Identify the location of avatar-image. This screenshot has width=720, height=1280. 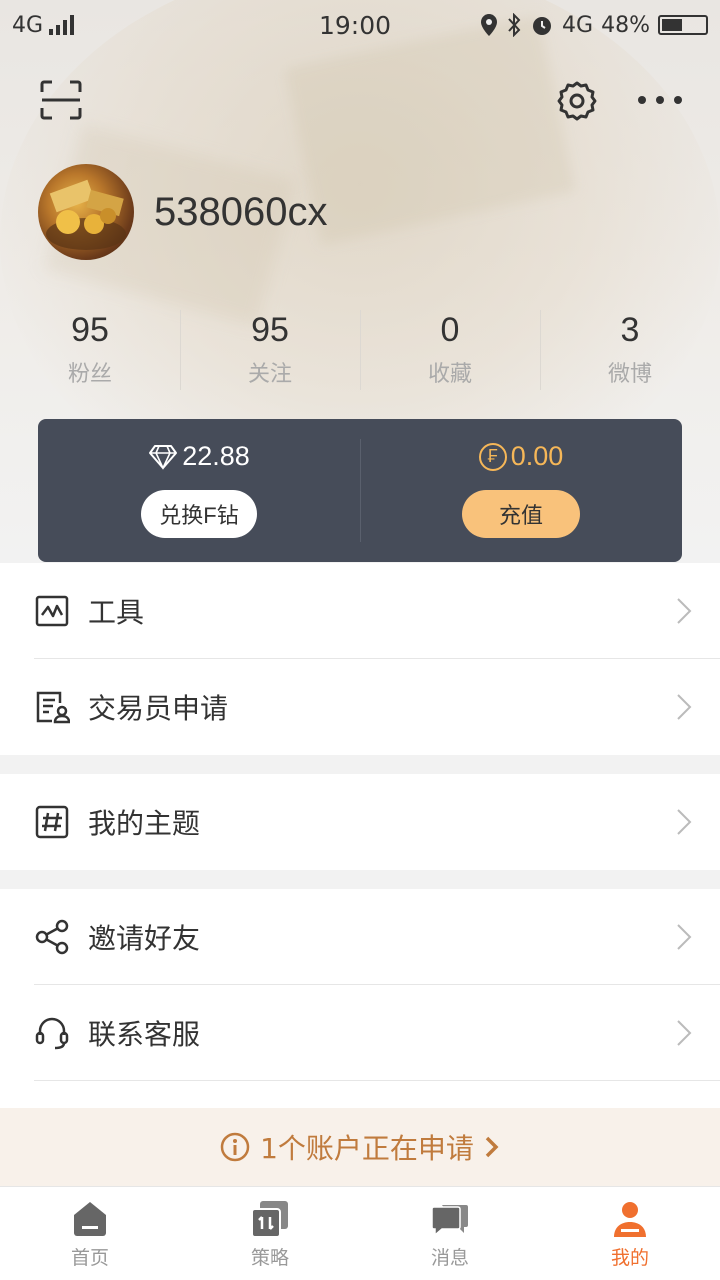
(86, 214).